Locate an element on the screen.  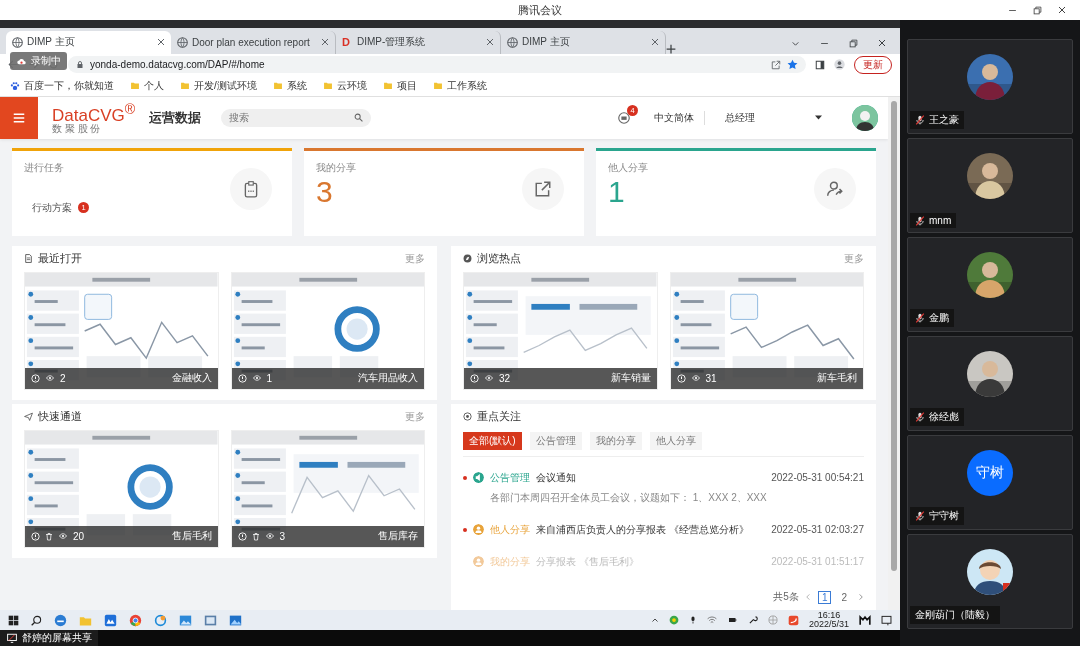
card-title: 进行任务 is located at coordinates (44, 167).